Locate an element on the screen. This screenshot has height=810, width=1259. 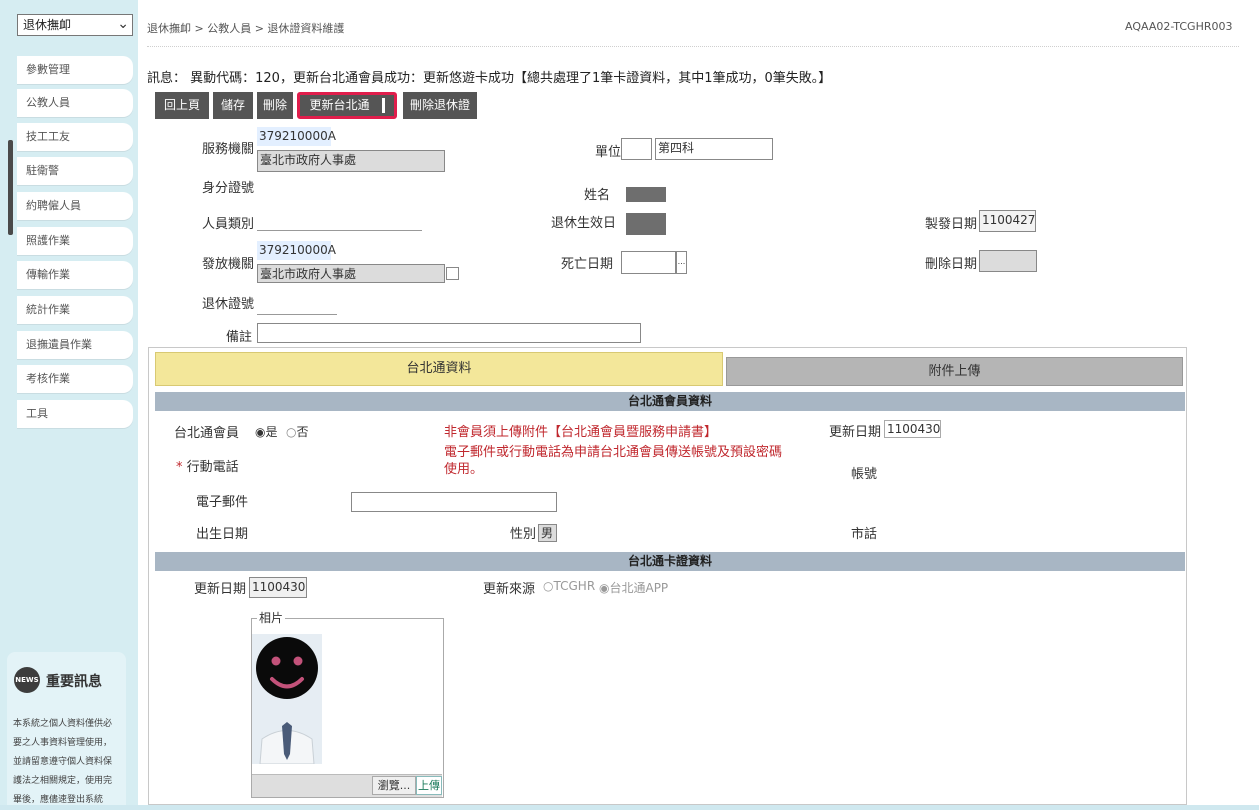
org-name-field: 臺北市政府人事處 is located at coordinates (351, 161).